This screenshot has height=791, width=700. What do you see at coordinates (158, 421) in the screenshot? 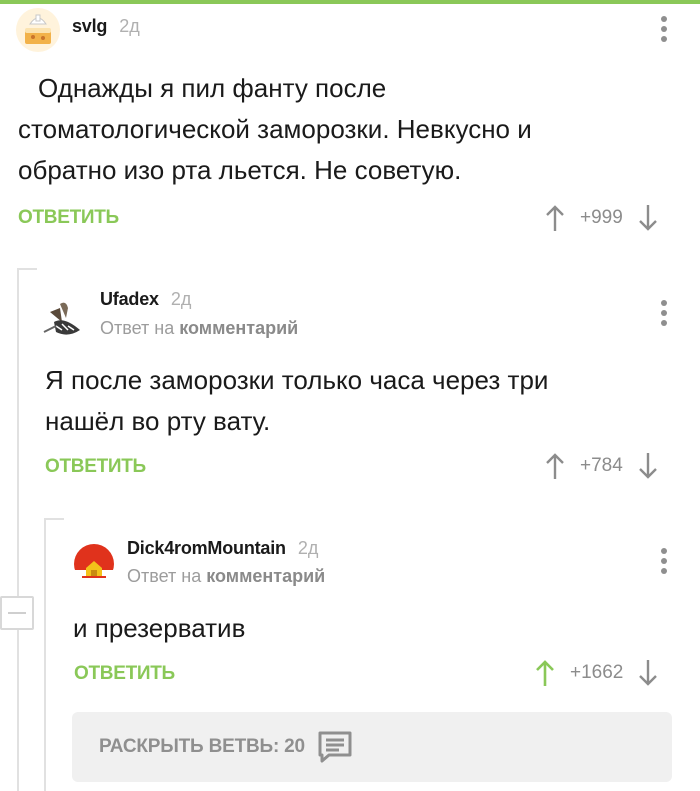
I see `comment-text-line: нашёл во рту вату.` at bounding box center [158, 421].